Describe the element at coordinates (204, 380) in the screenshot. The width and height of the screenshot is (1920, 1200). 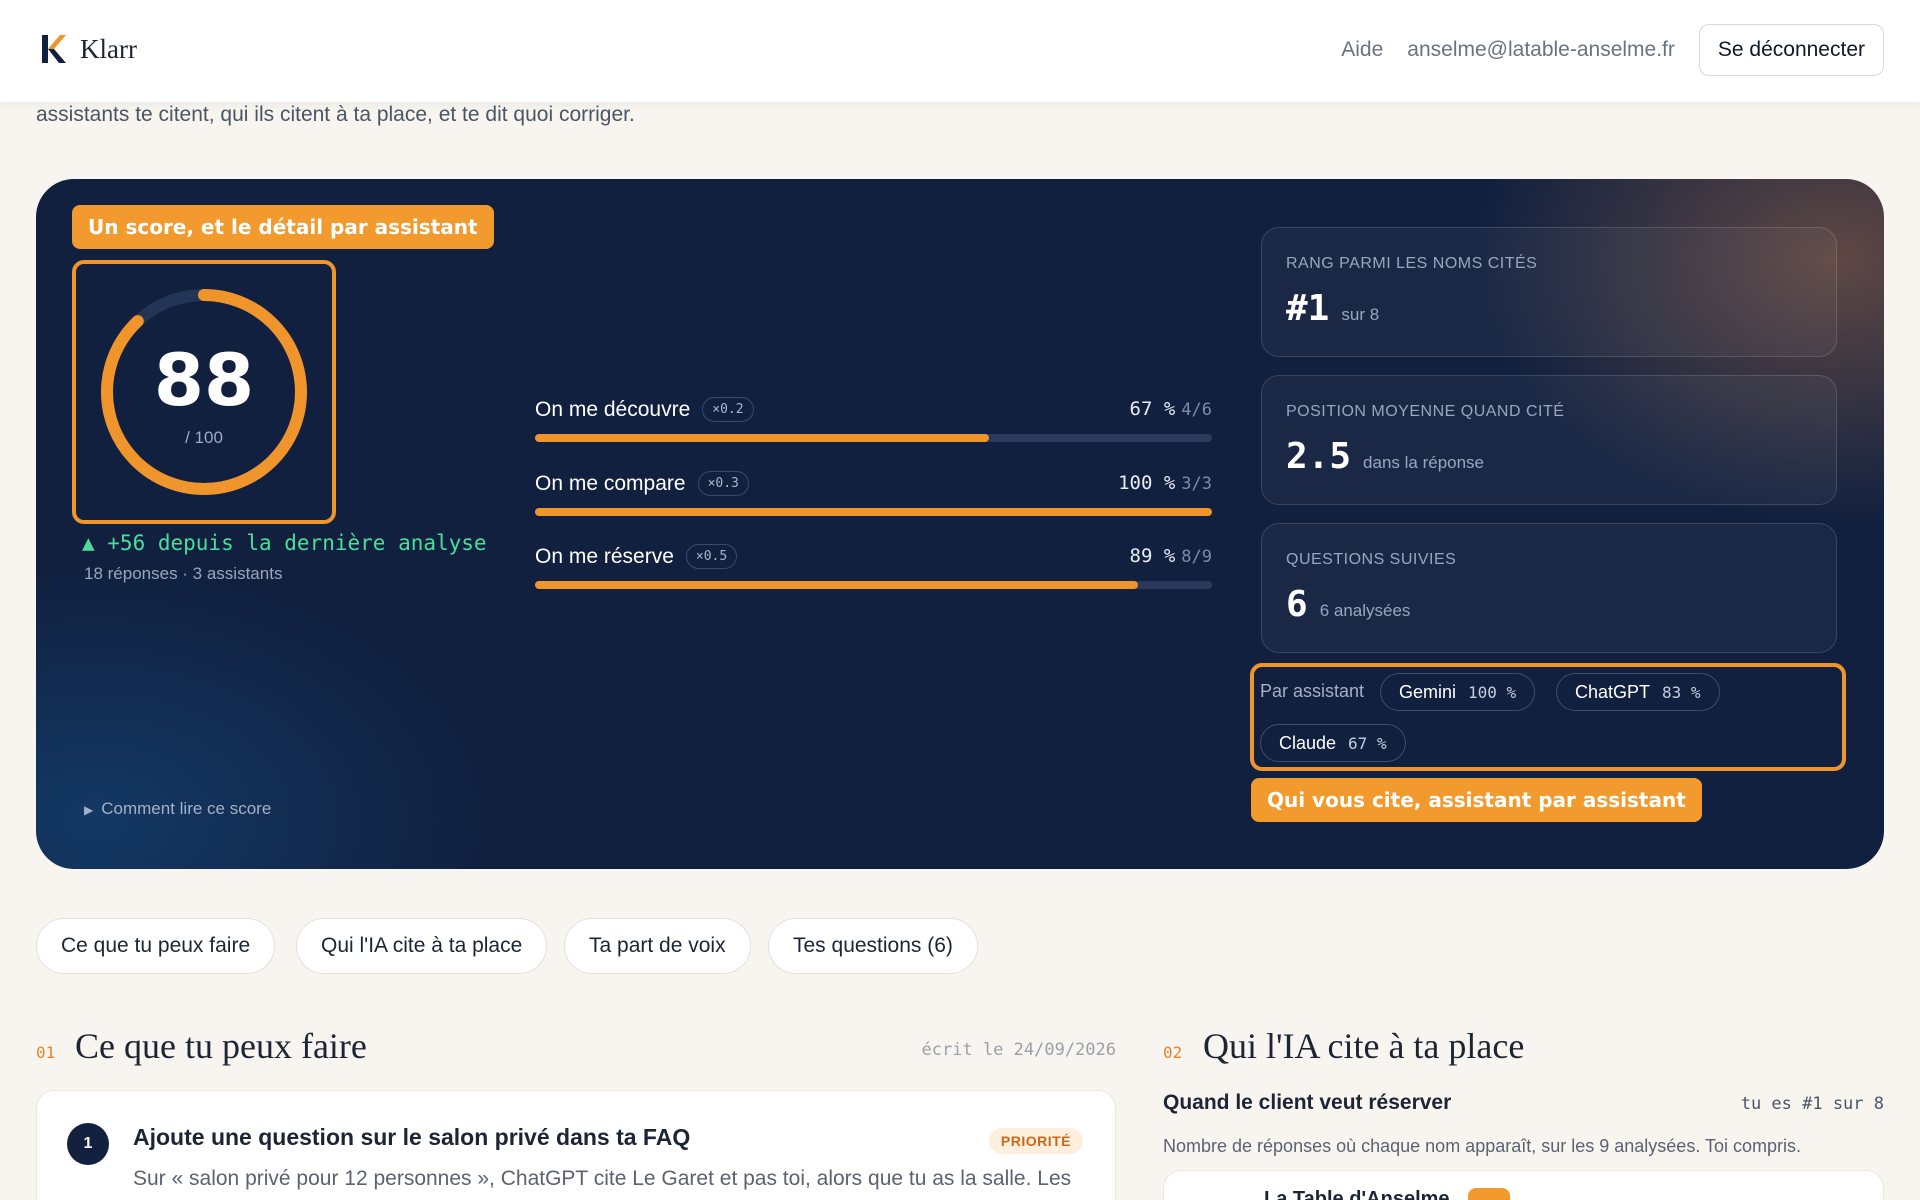
I see `score-value: 88` at that location.